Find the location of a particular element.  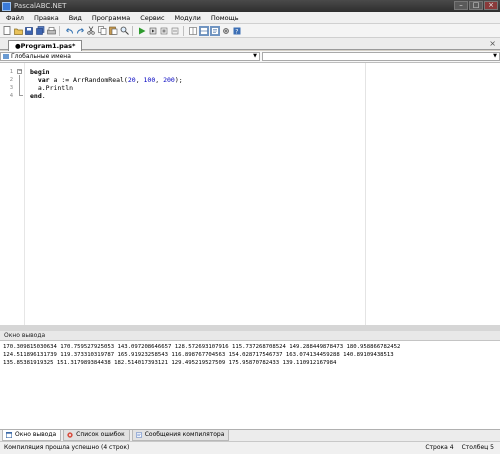

menu-edit: Правка is located at coordinates (46, 18).